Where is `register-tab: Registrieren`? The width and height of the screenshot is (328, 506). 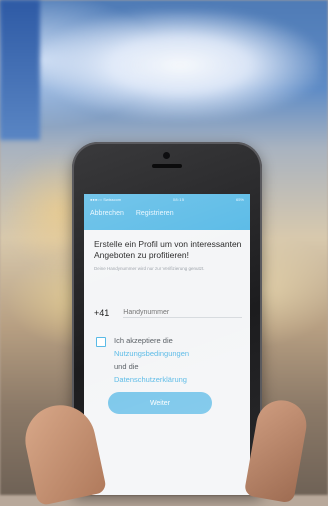 register-tab: Registrieren is located at coordinates (155, 213).